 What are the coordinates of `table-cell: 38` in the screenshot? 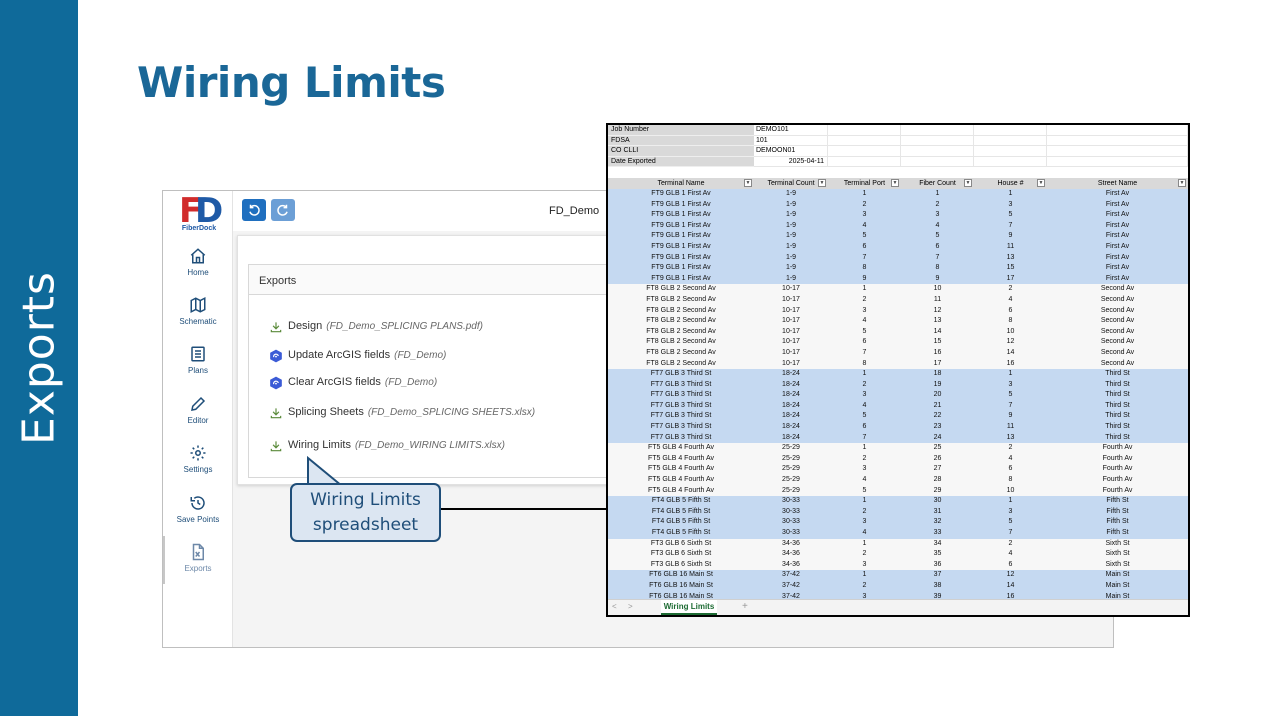 It's located at (937, 586).